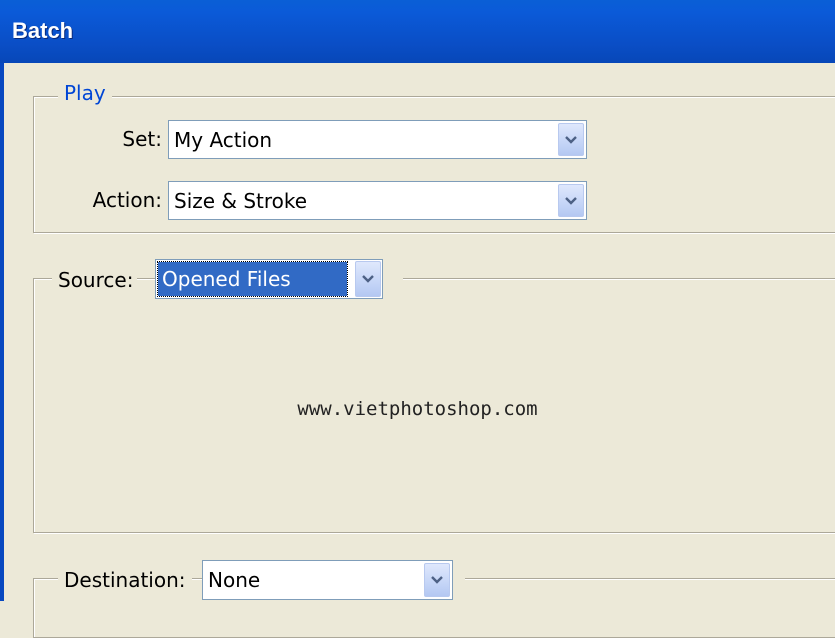 The height and width of the screenshot is (638, 835). I want to click on action-dropdown: Size & Stroke, so click(377, 200).